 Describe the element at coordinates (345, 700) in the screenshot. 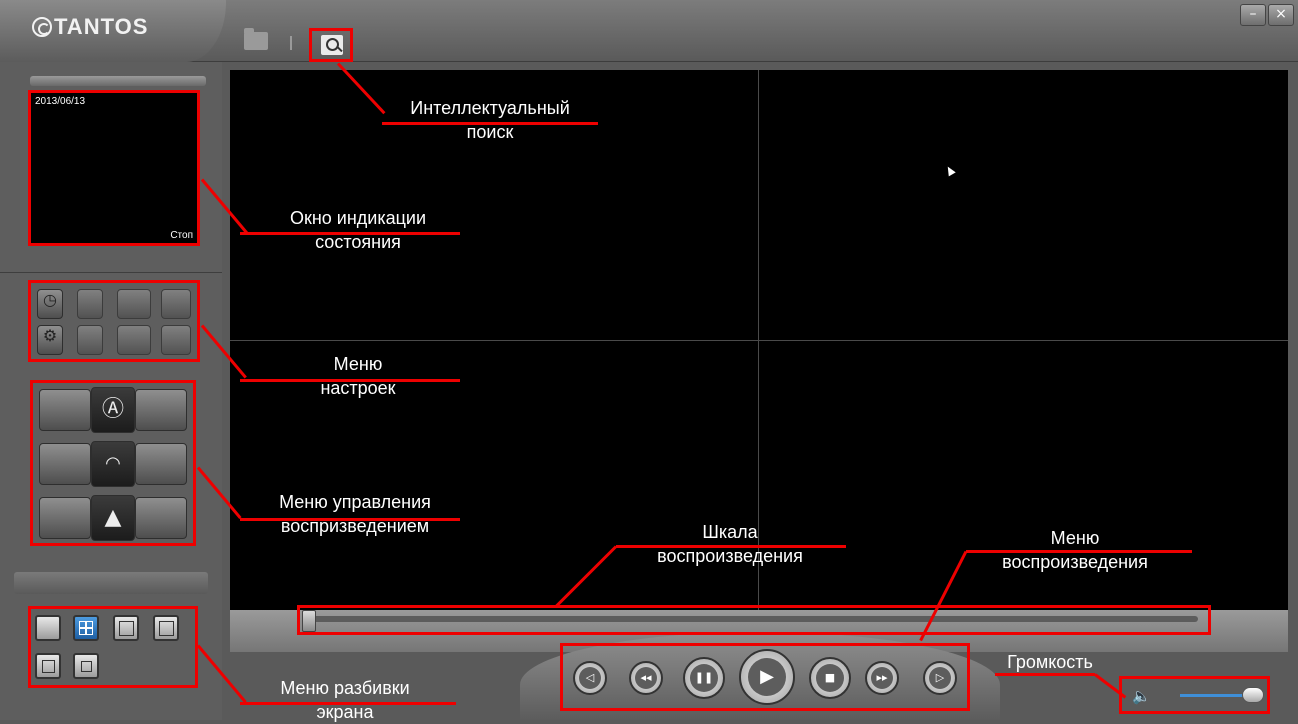

I see `annotation-split-menu: Меню разбивки экрана` at that location.